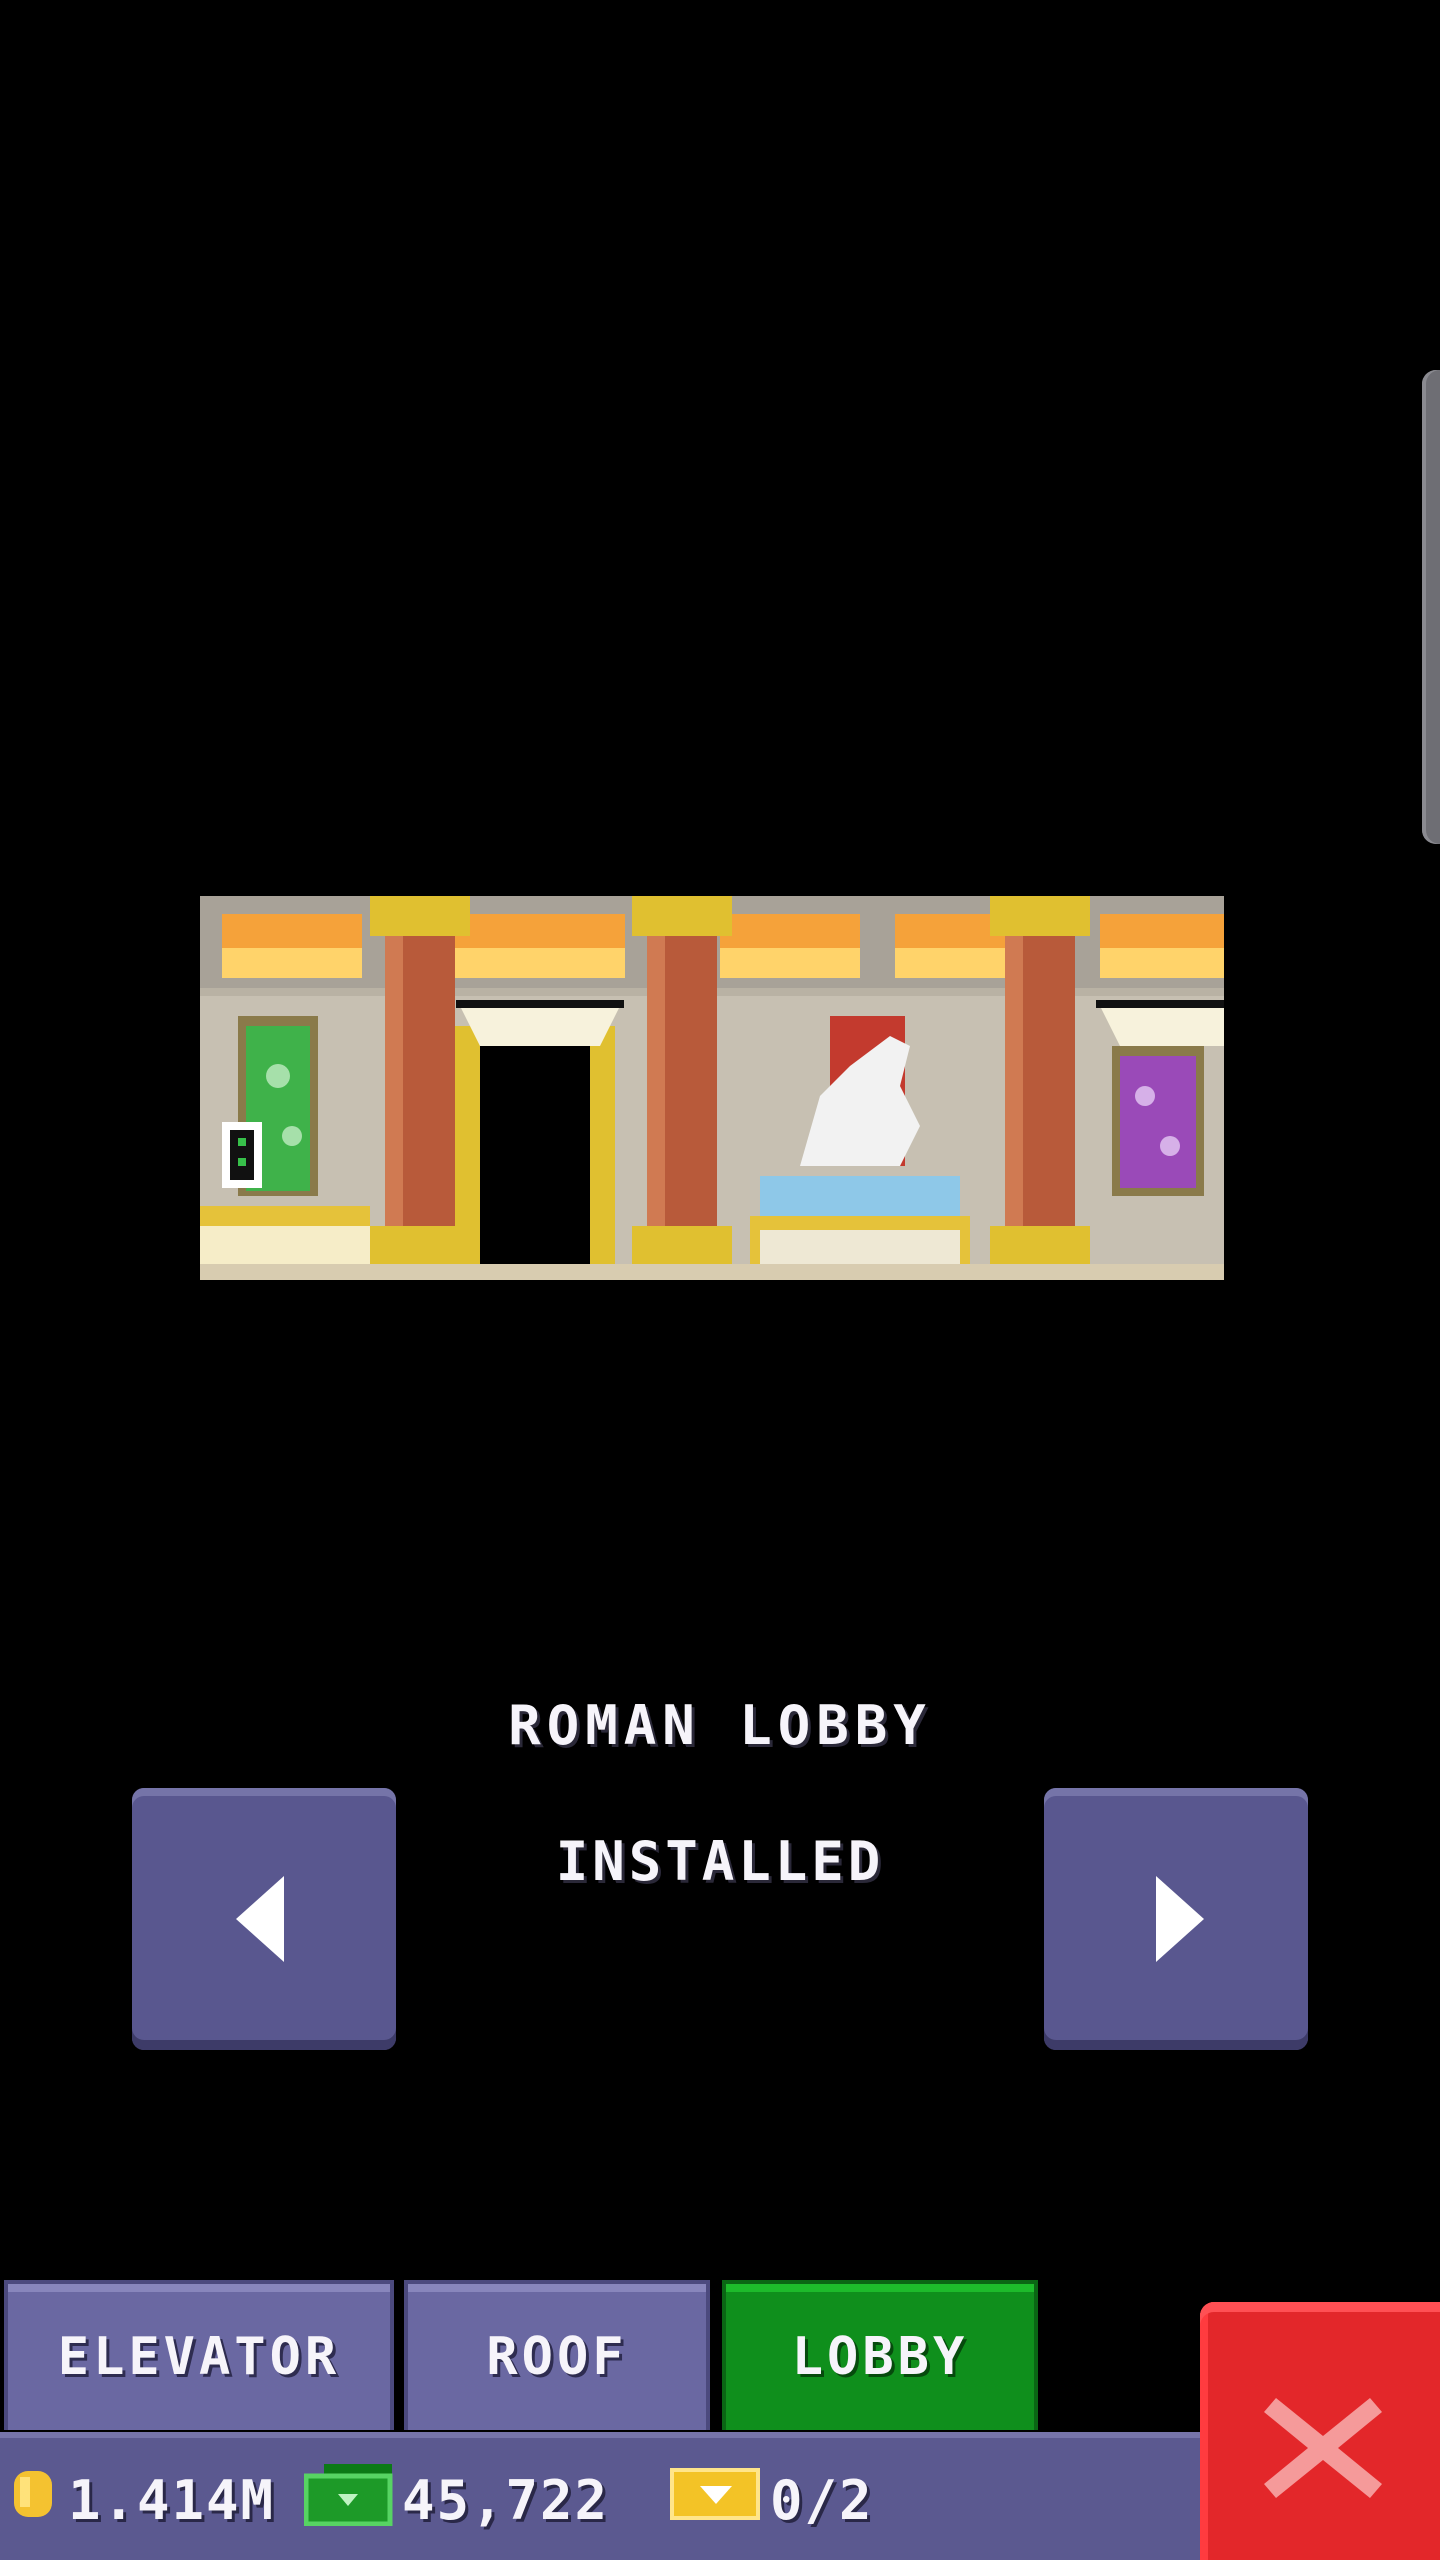 Image resolution: width=1440 pixels, height=2560 pixels. I want to click on tab-lobby: LOBBY, so click(880, 2355).